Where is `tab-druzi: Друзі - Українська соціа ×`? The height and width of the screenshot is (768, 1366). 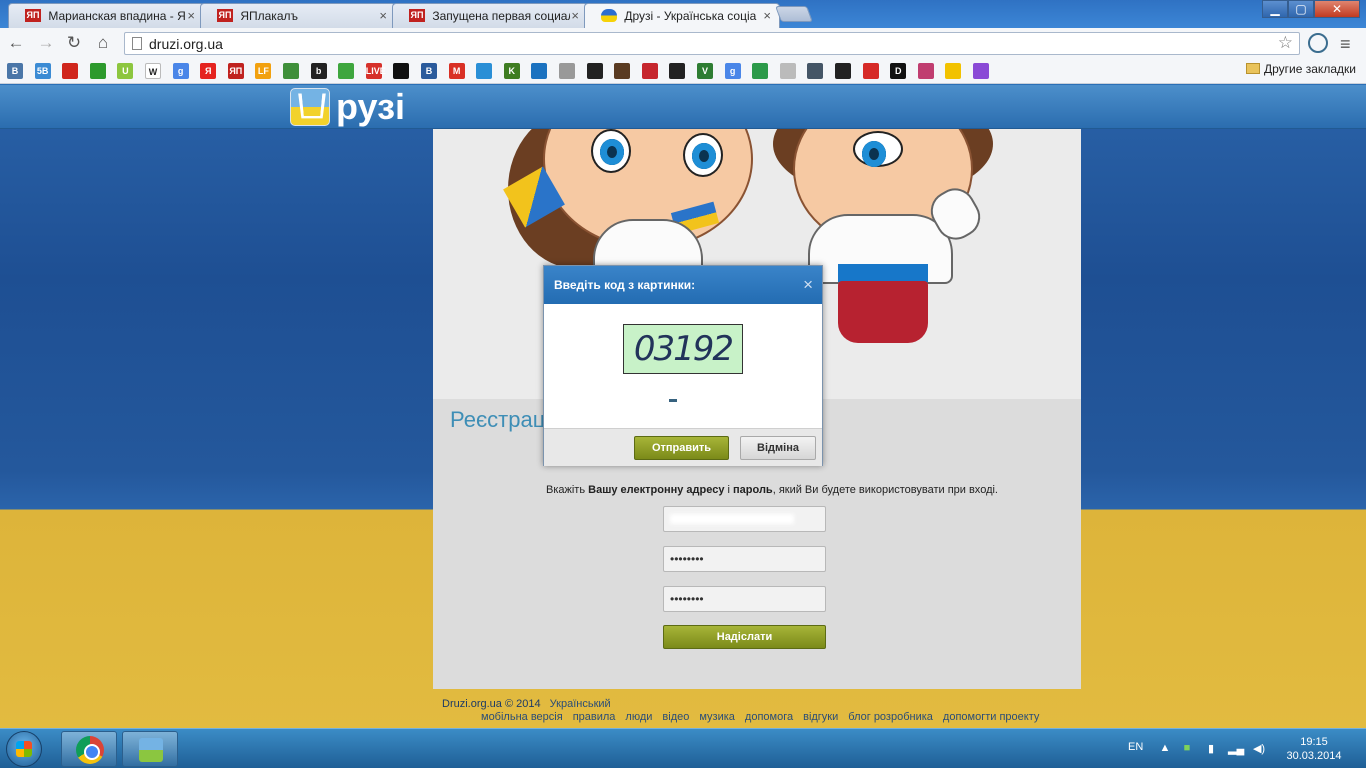
tab-druzi: Друзі - Українська соціа × is located at coordinates (682, 16).